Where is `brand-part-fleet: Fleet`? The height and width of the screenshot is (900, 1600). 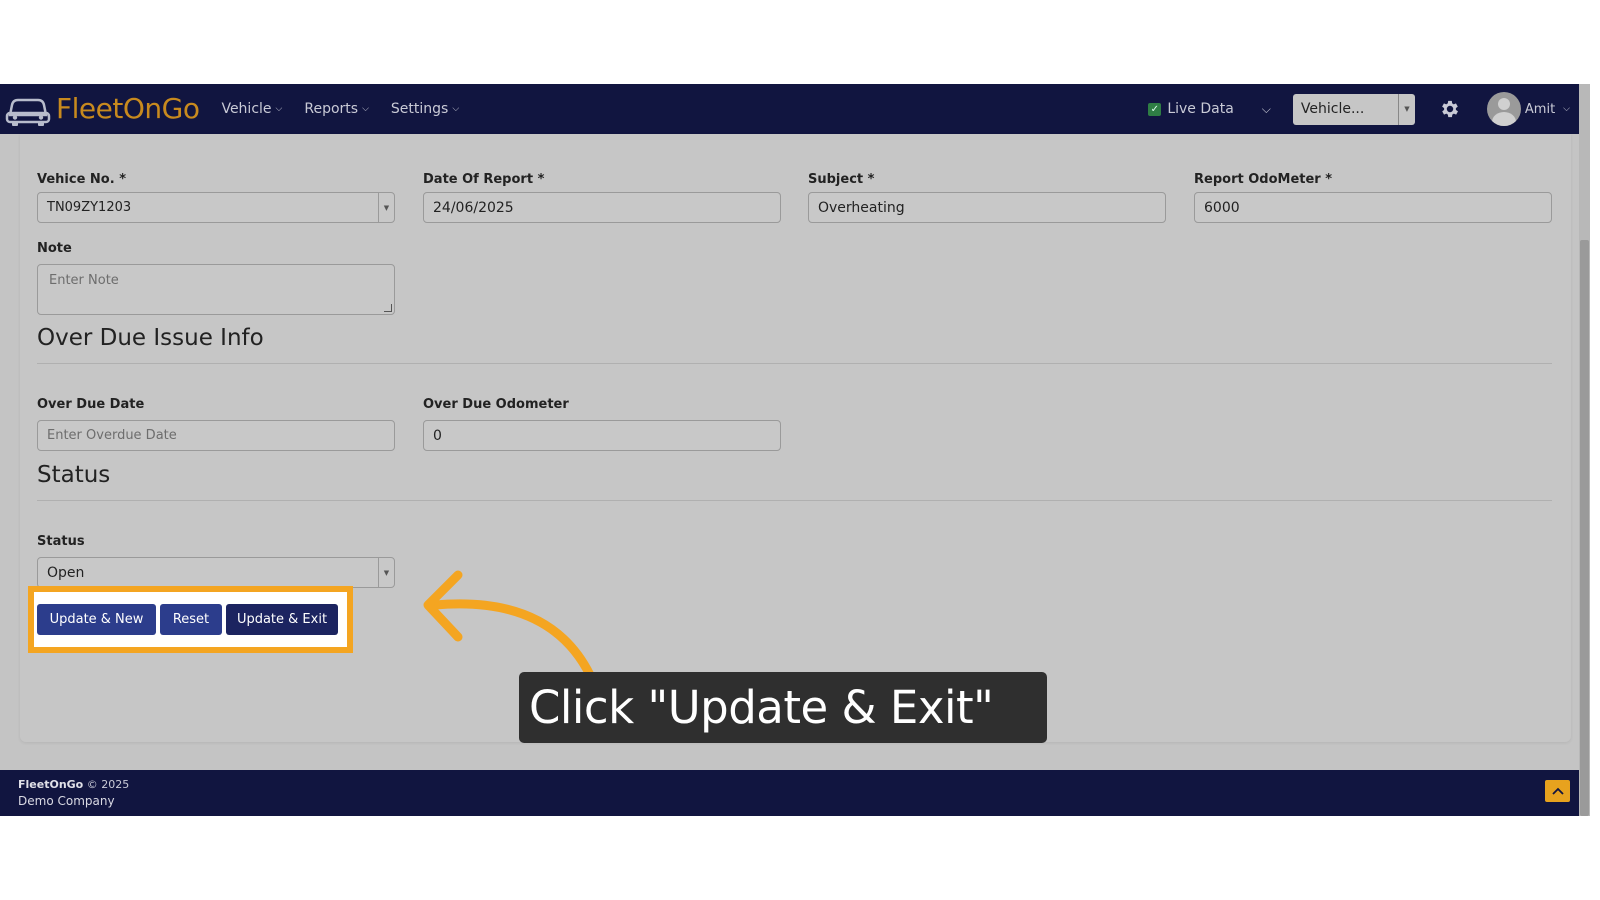
brand-part-fleet: Fleet is located at coordinates (89, 108).